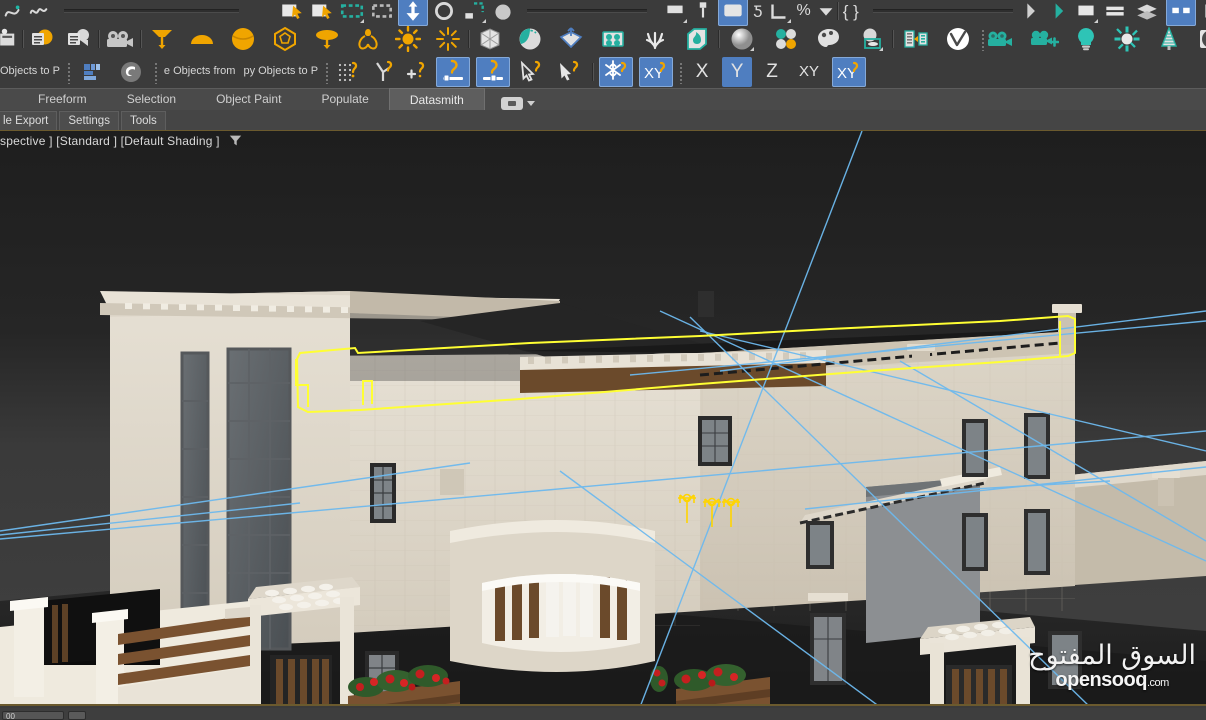  What do you see at coordinates (757, 11) in the screenshot?
I see `percent-snap-icon: Ƽ` at bounding box center [757, 11].